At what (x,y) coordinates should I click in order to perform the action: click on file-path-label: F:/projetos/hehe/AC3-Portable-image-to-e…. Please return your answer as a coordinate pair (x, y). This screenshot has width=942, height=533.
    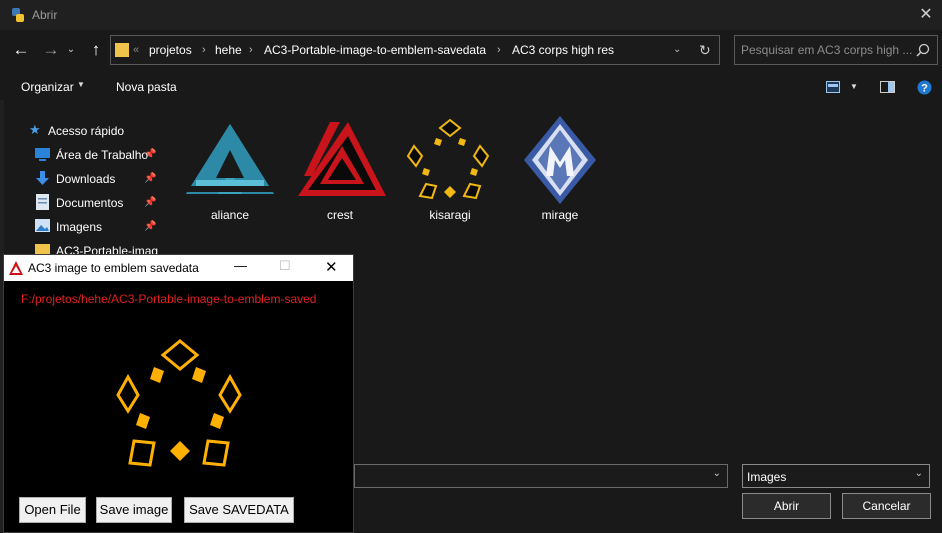
    Looking at the image, I should click on (169, 299).